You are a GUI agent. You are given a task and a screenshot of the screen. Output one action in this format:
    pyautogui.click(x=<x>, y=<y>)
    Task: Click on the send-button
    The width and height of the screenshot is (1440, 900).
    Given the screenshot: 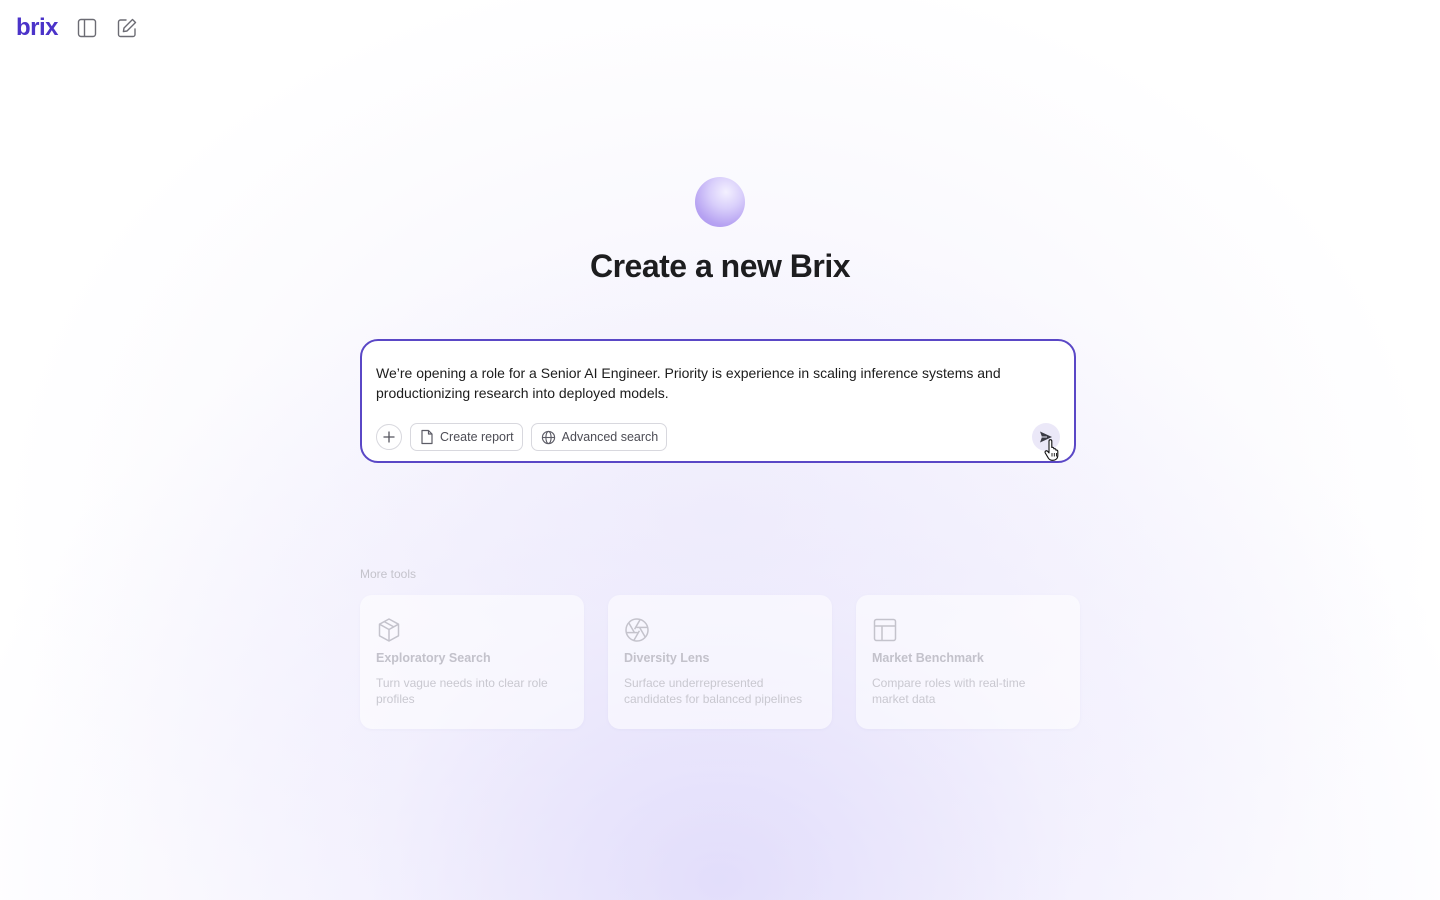 What is the action you would take?
    pyautogui.click(x=1046, y=437)
    